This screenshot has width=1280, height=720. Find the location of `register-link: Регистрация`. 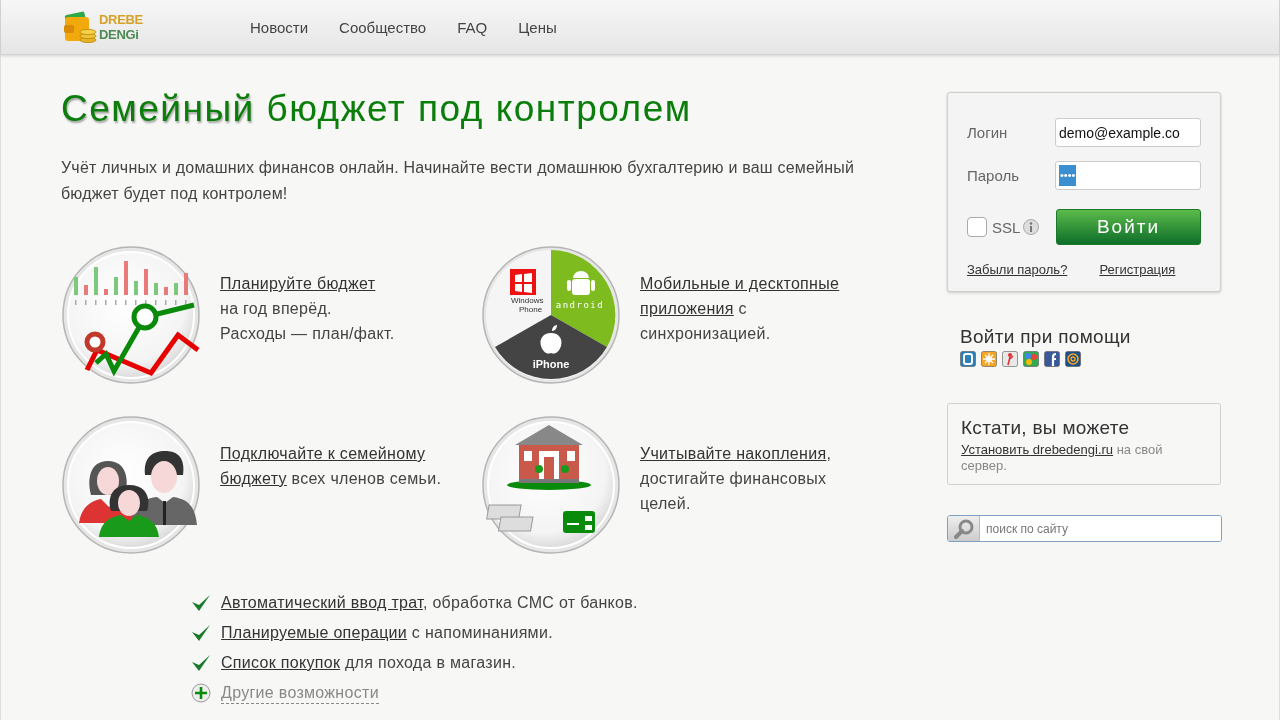

register-link: Регистрация is located at coordinates (1137, 269).